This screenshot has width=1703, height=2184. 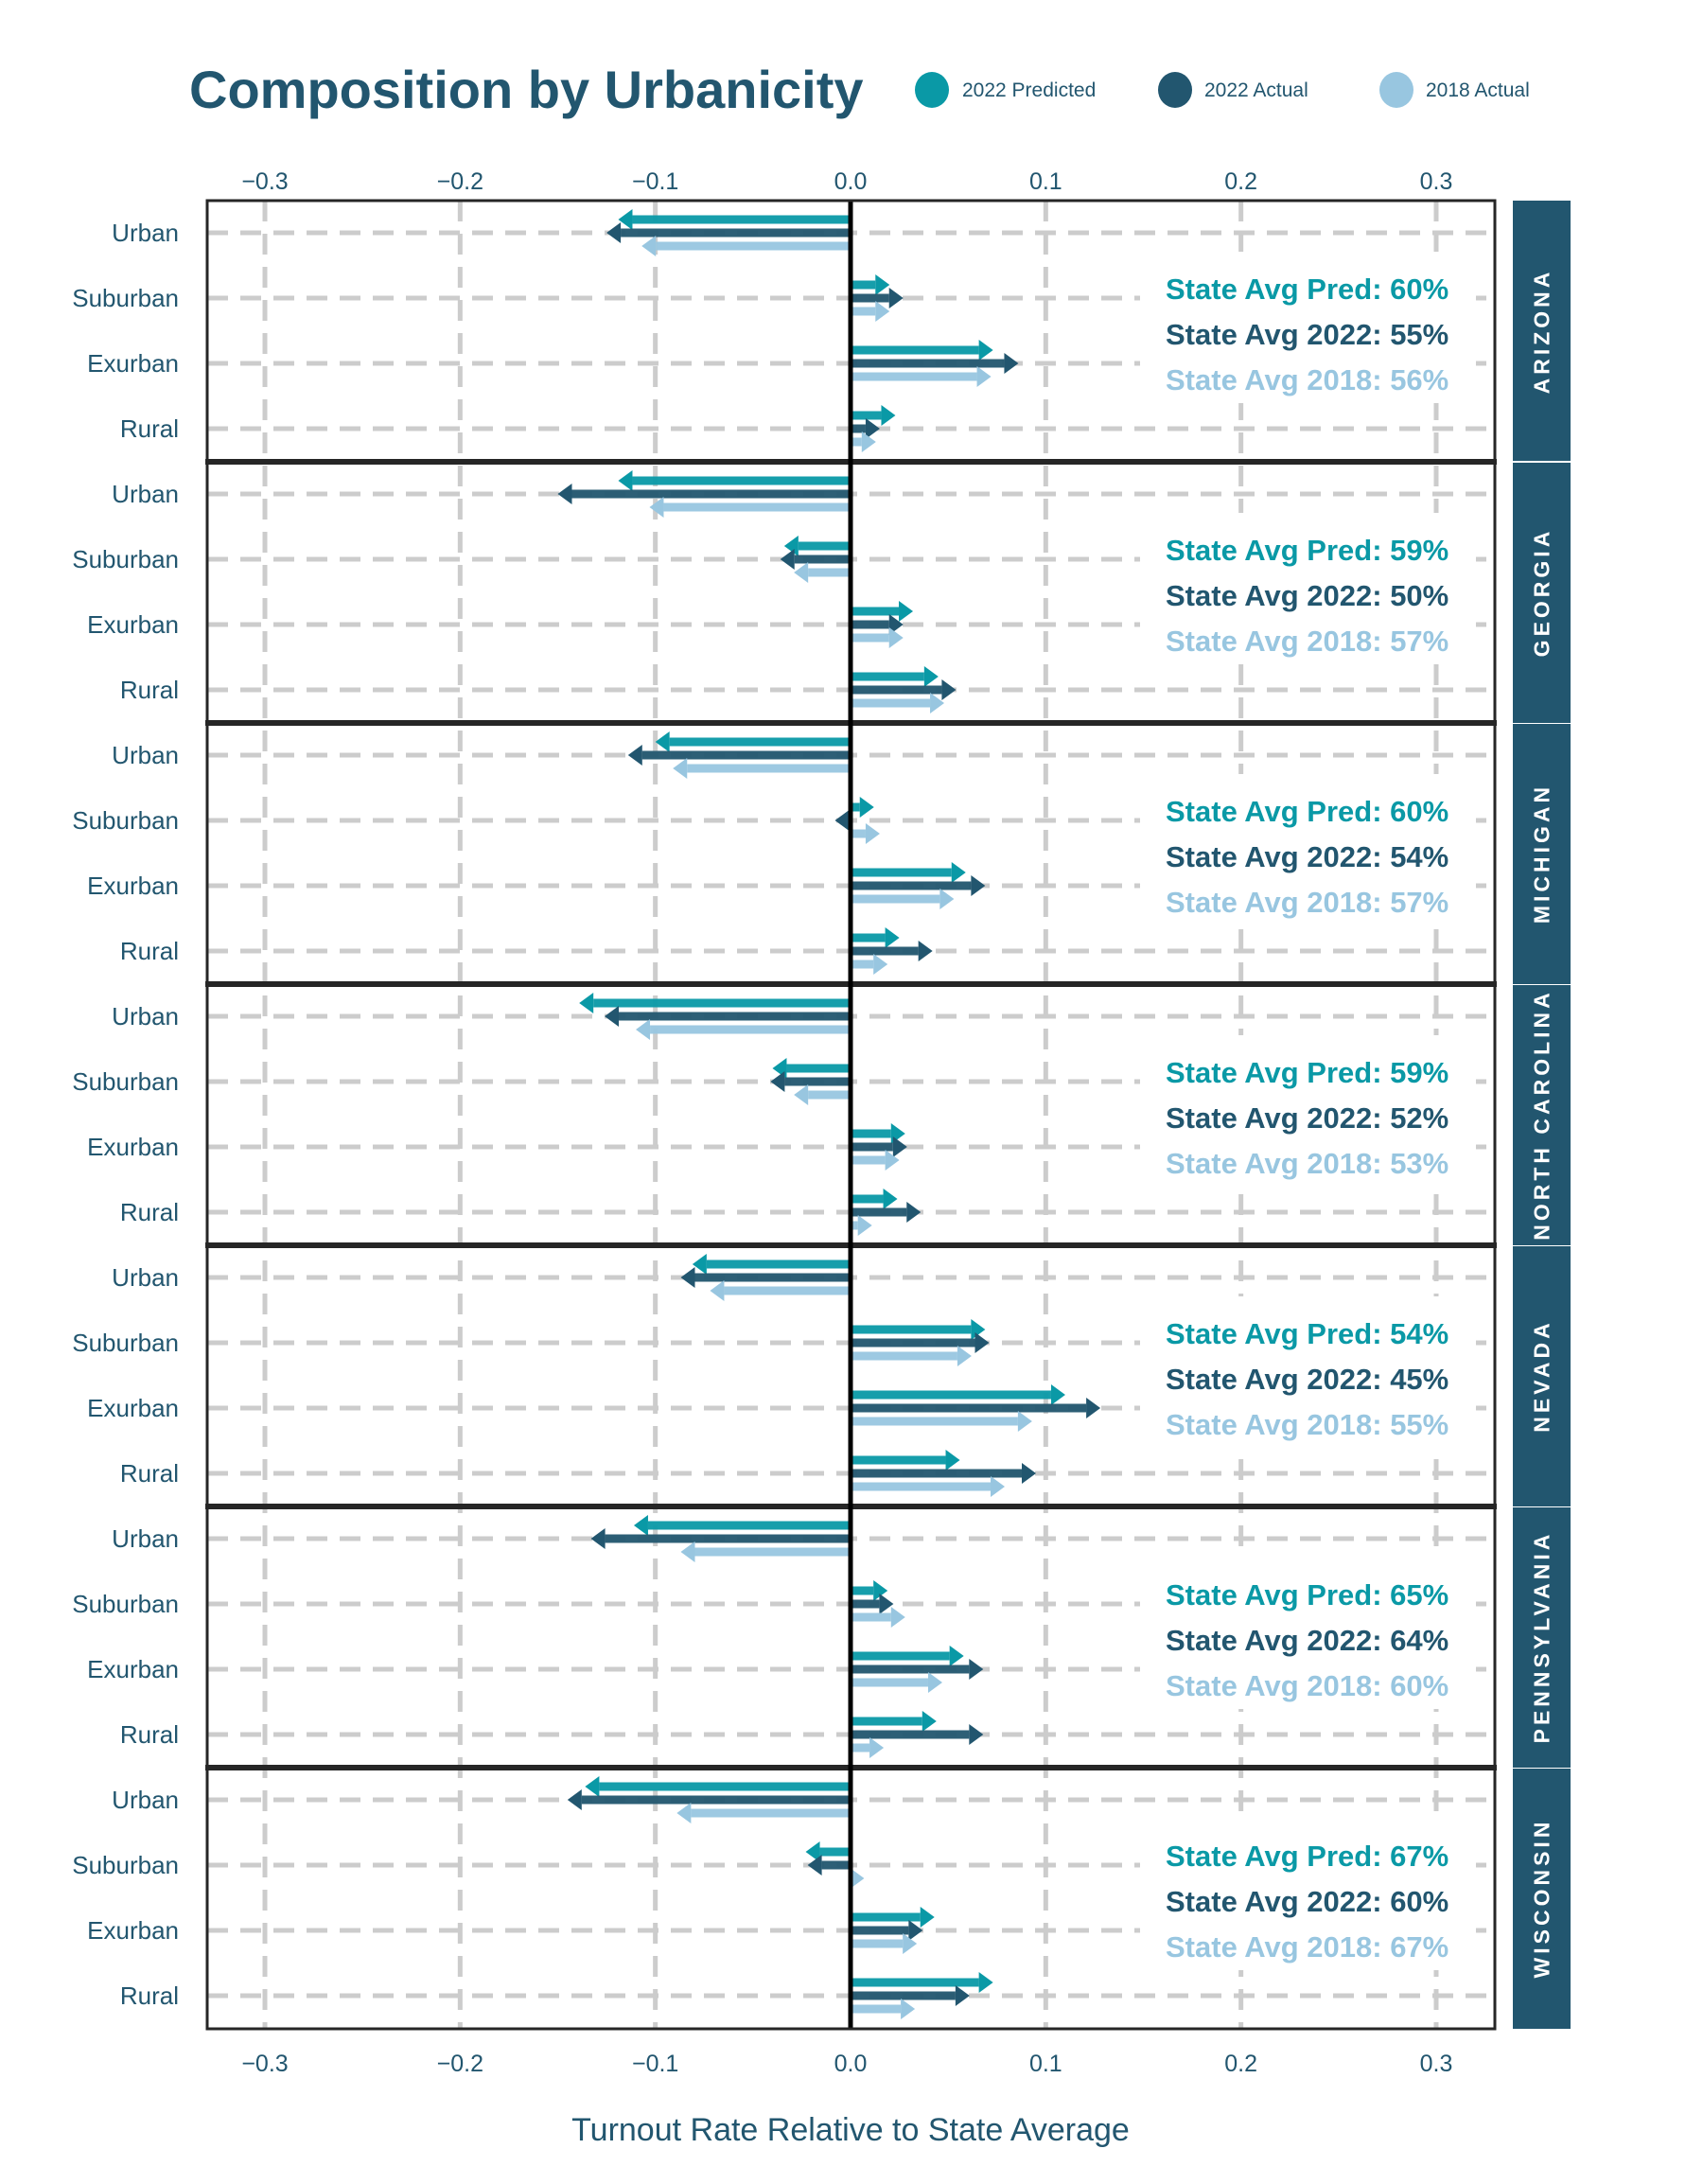 What do you see at coordinates (850, 2130) in the screenshot?
I see `x-axis-title: Turnout Rate Relative to State Average` at bounding box center [850, 2130].